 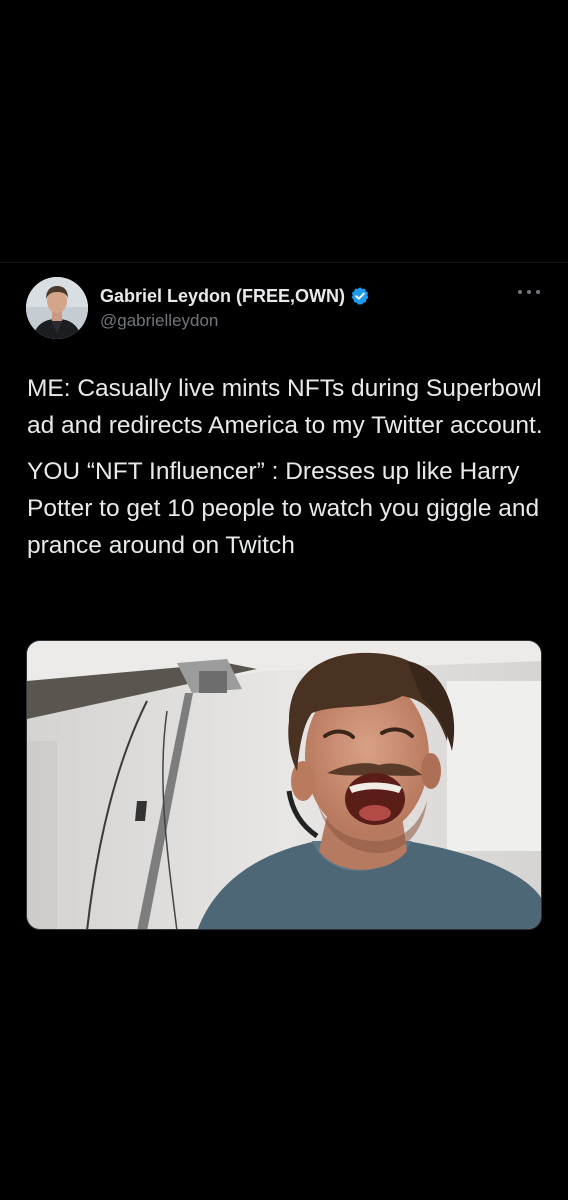 I want to click on author-display-name: Gabriel Leydon (FREE,OWN), so click(x=222, y=296).